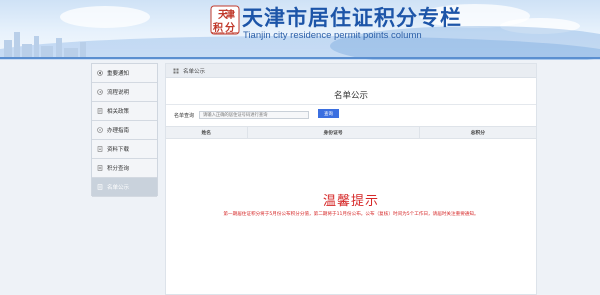  Describe the element at coordinates (118, 93) in the screenshot. I see `sidebar-item-label: 流程说明` at that location.